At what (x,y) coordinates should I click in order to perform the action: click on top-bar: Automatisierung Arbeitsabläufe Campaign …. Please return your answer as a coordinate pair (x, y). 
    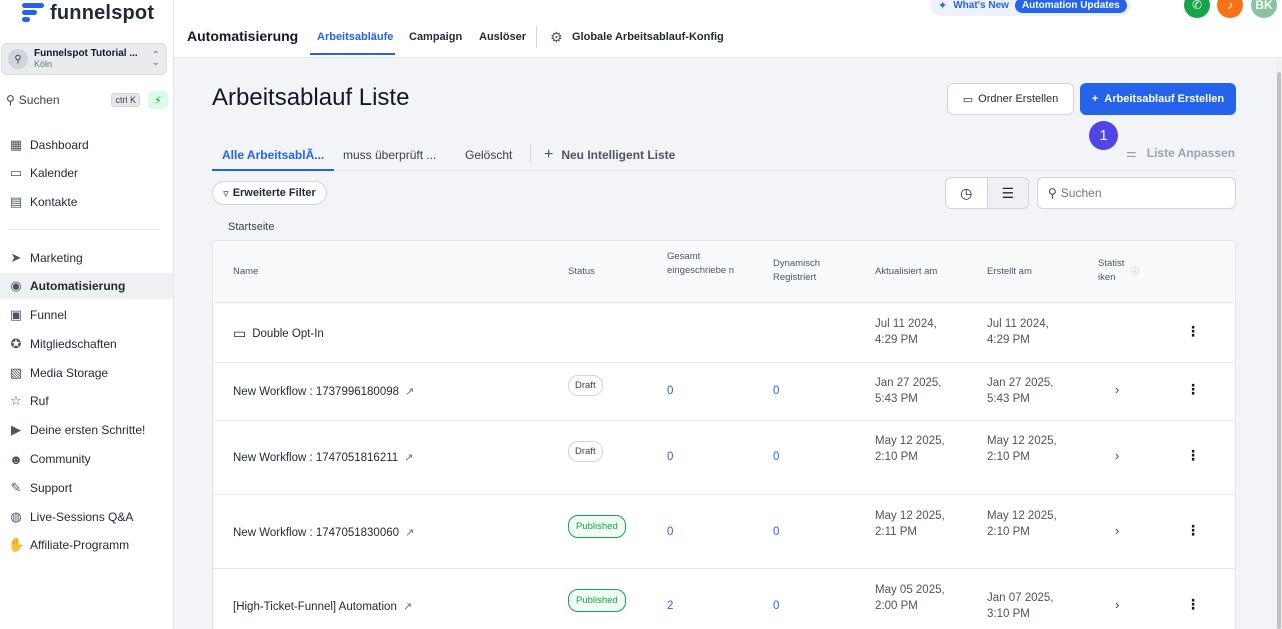
    Looking at the image, I should click on (728, 29).